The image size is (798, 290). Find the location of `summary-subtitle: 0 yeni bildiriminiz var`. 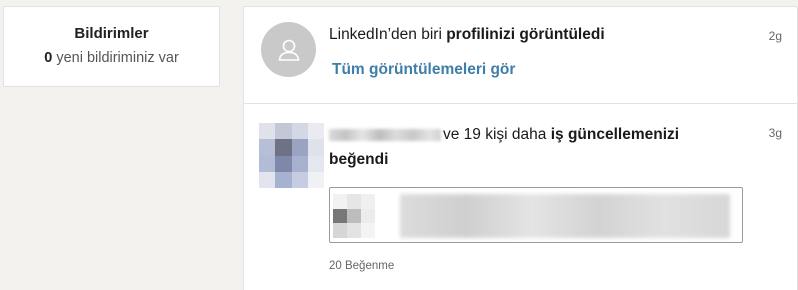

summary-subtitle: 0 yeni bildiriminiz var is located at coordinates (111, 58).